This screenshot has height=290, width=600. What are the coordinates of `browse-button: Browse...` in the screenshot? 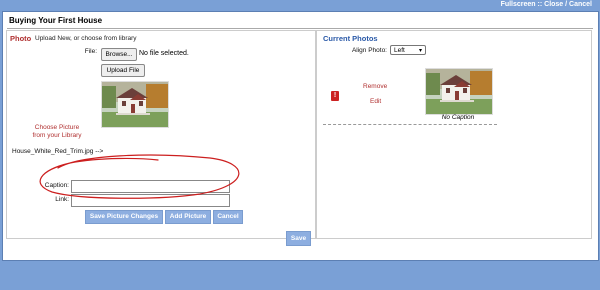 It's located at (119, 54).